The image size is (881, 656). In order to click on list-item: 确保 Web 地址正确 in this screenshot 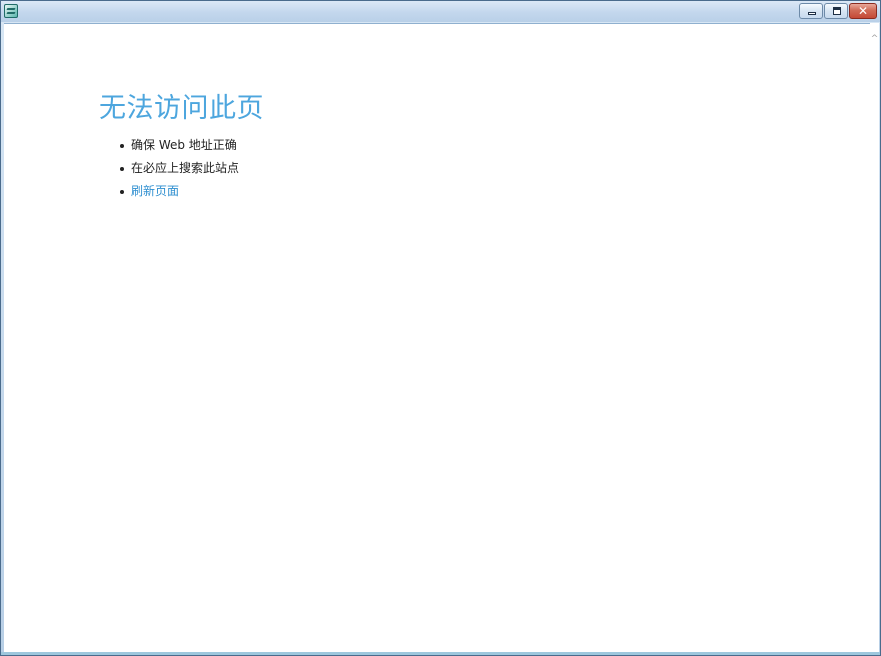, I will do `click(176, 148)`.